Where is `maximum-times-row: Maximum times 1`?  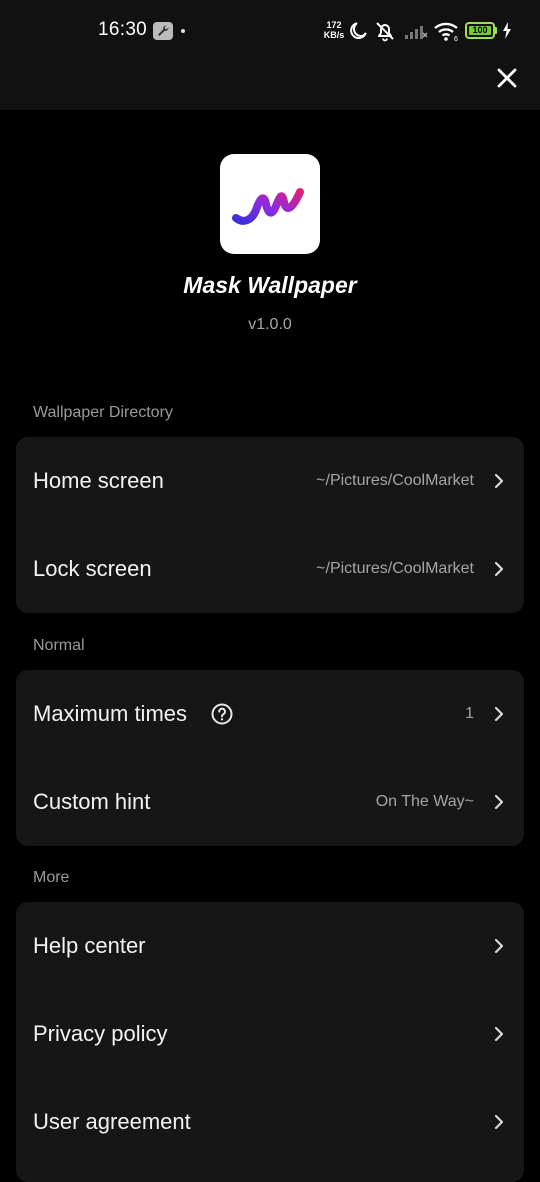 maximum-times-row: Maximum times 1 is located at coordinates (270, 714).